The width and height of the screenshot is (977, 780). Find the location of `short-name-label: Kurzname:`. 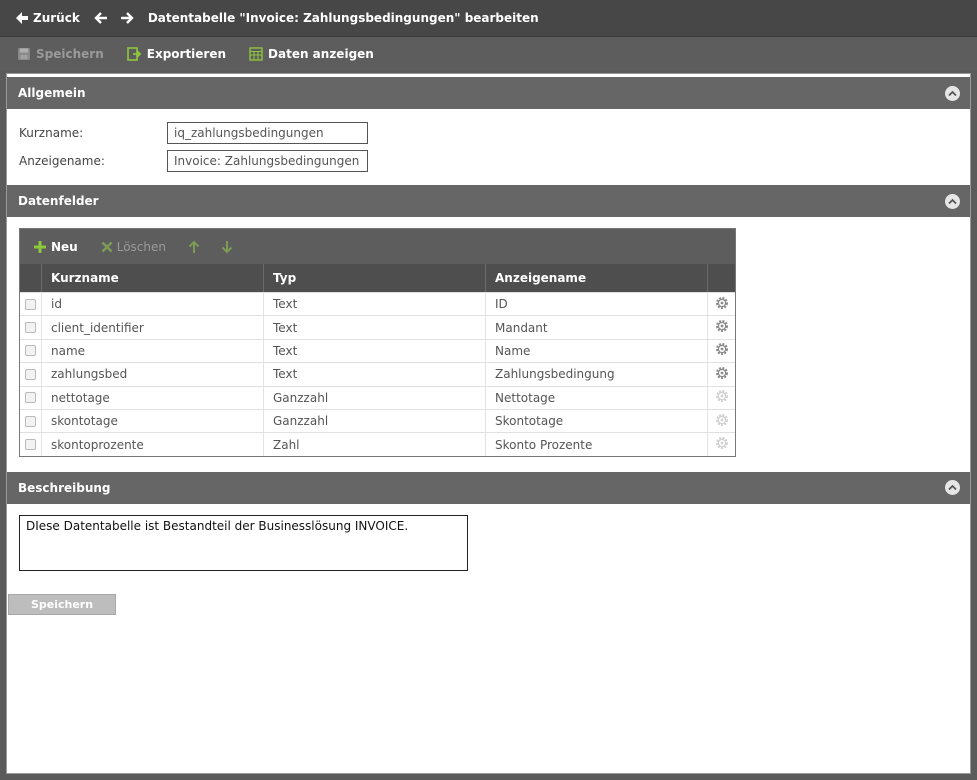

short-name-label: Kurzname: is located at coordinates (51, 133).